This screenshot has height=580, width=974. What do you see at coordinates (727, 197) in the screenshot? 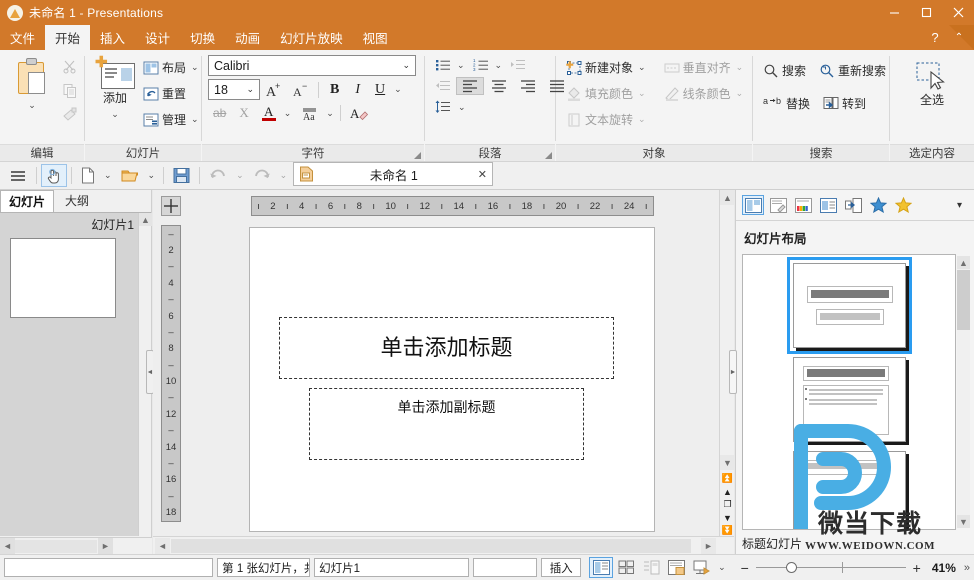
I see `editor-scroll-up-arrow: ▲` at bounding box center [727, 197].